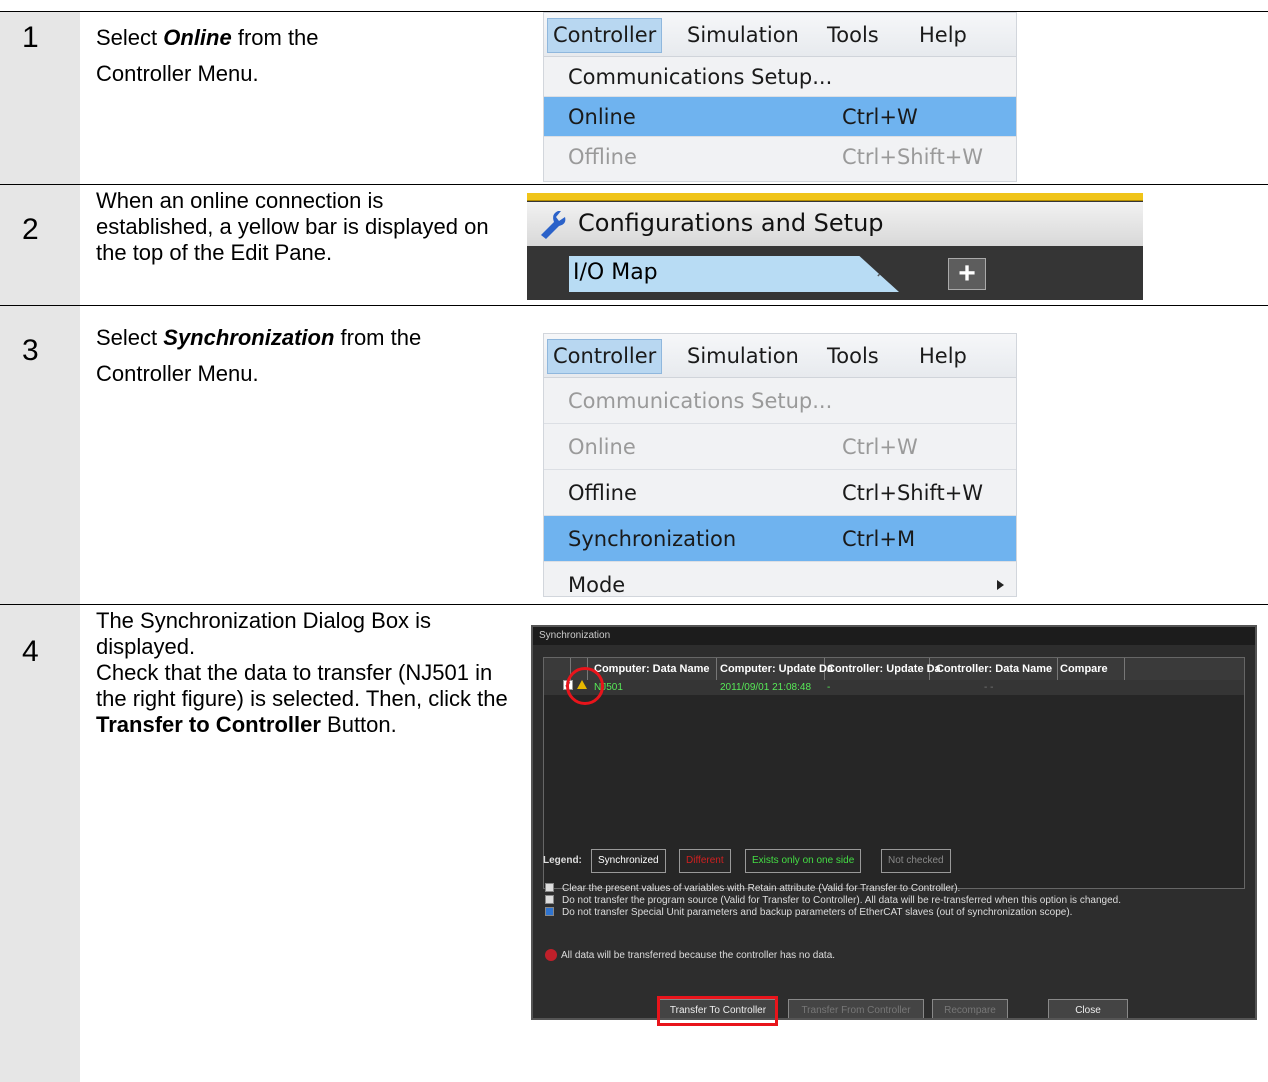 The height and width of the screenshot is (1082, 1268). I want to click on step-number: 4, so click(30, 651).